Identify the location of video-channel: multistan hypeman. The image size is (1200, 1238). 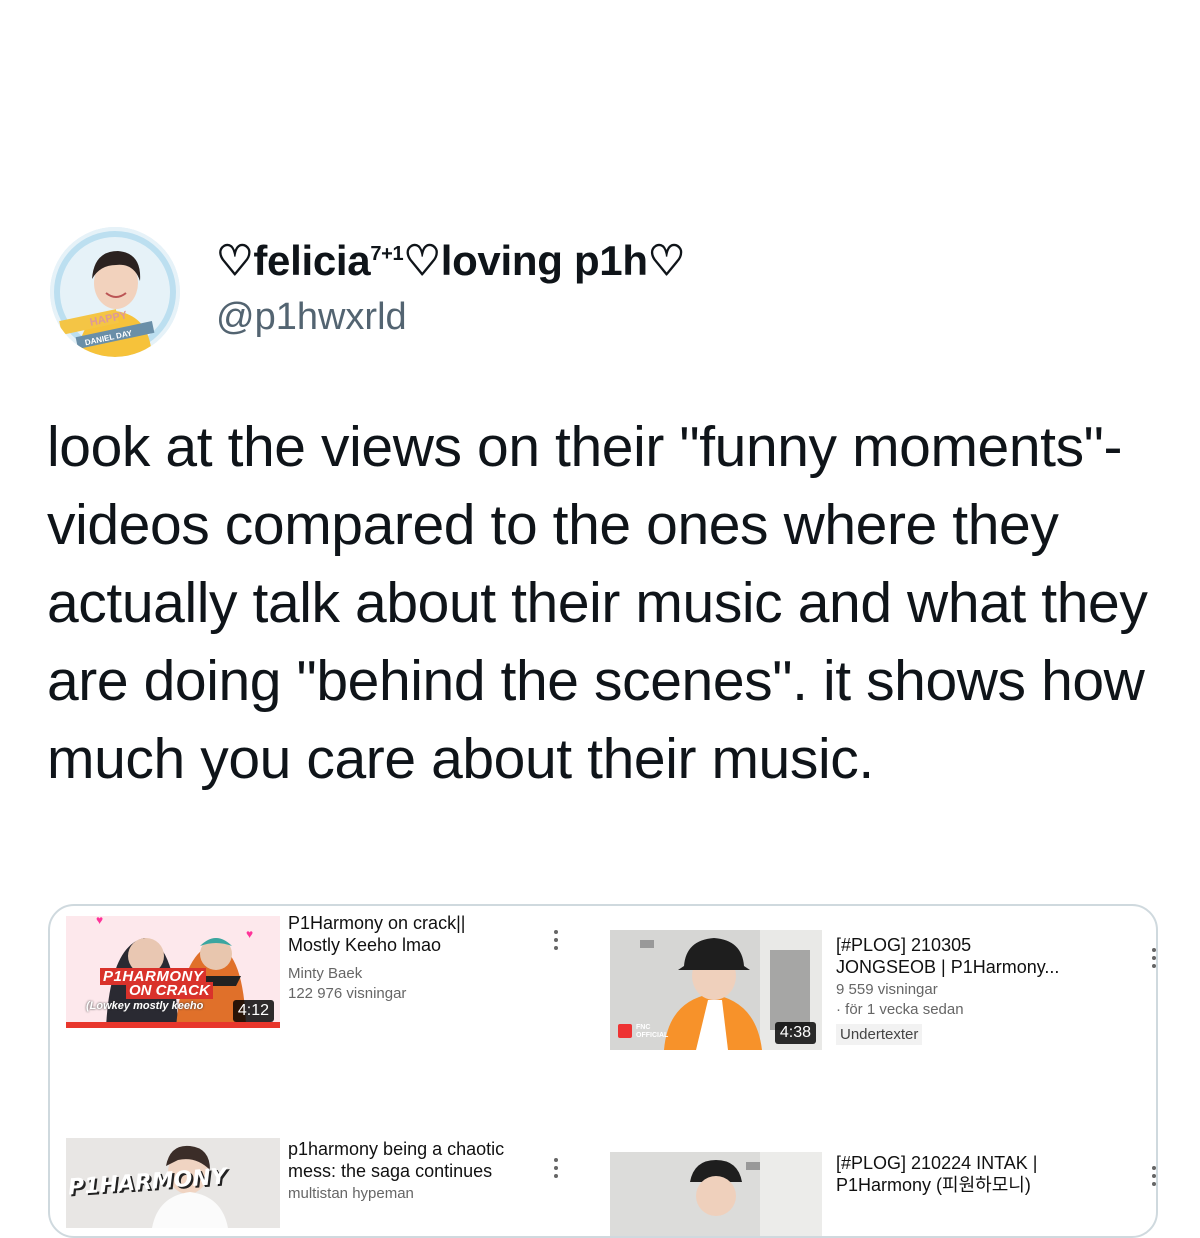
(351, 1194).